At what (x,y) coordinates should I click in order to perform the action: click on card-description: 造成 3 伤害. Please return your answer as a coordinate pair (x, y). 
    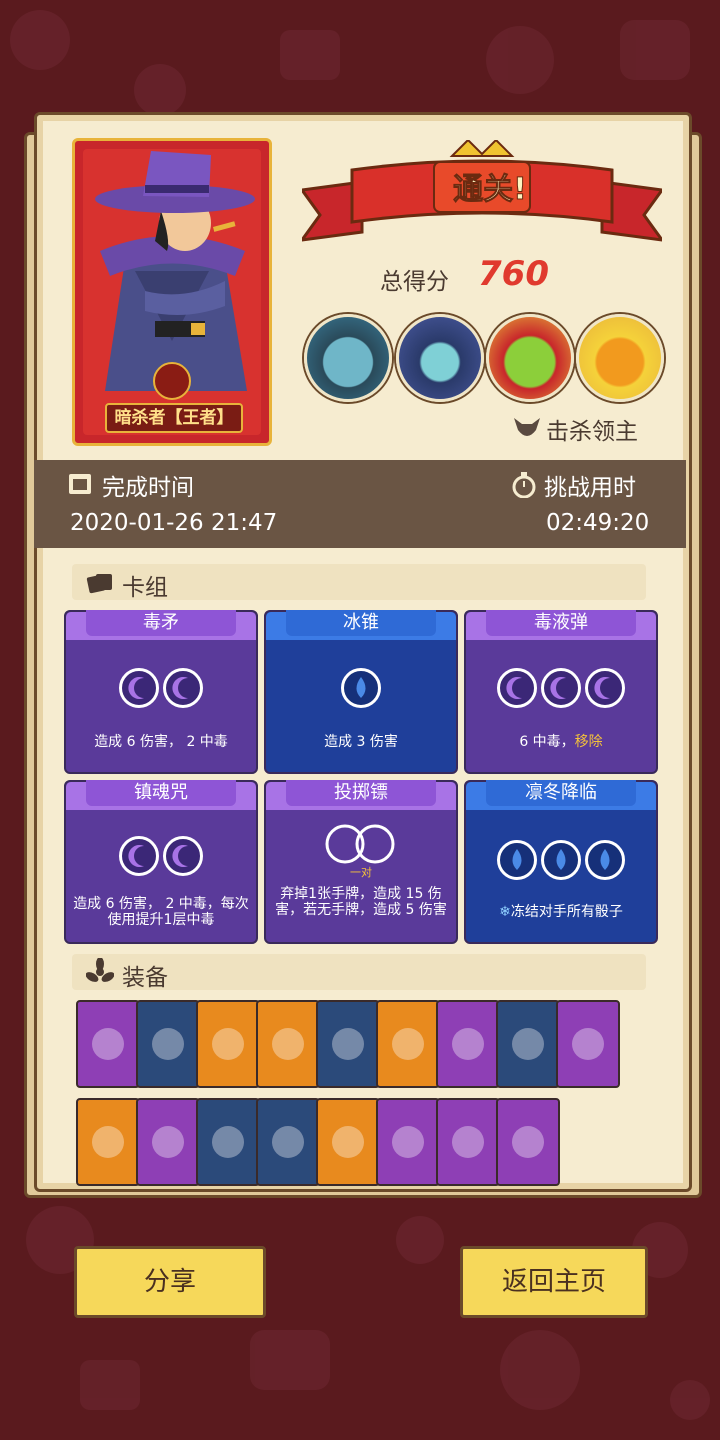
    Looking at the image, I should click on (361, 742).